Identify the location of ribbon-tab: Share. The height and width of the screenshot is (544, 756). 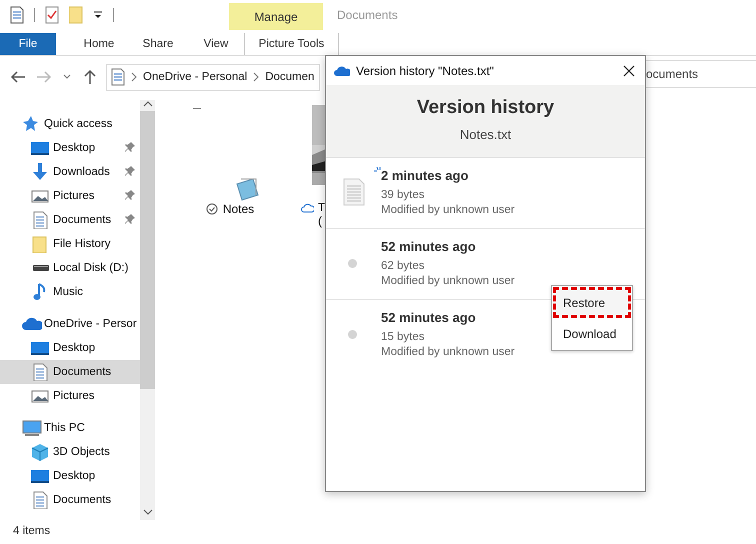
(158, 44).